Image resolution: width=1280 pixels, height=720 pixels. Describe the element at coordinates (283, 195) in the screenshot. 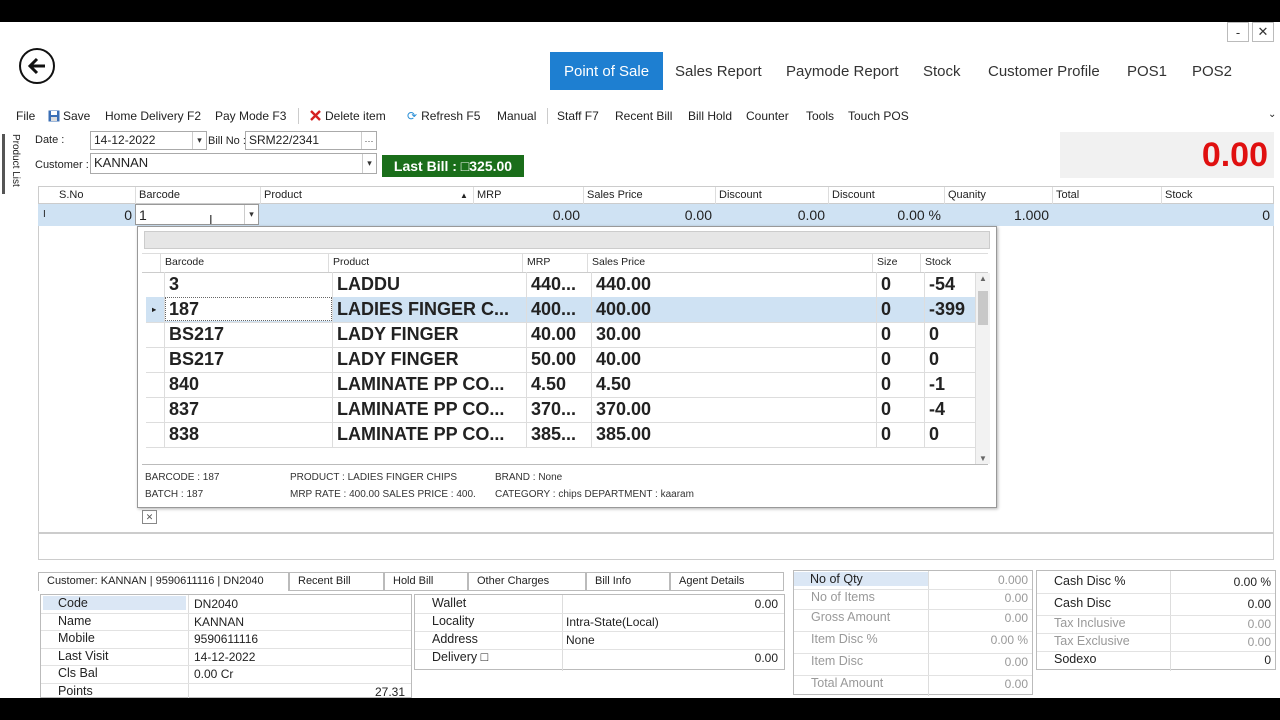

I see `col-product: Product` at that location.